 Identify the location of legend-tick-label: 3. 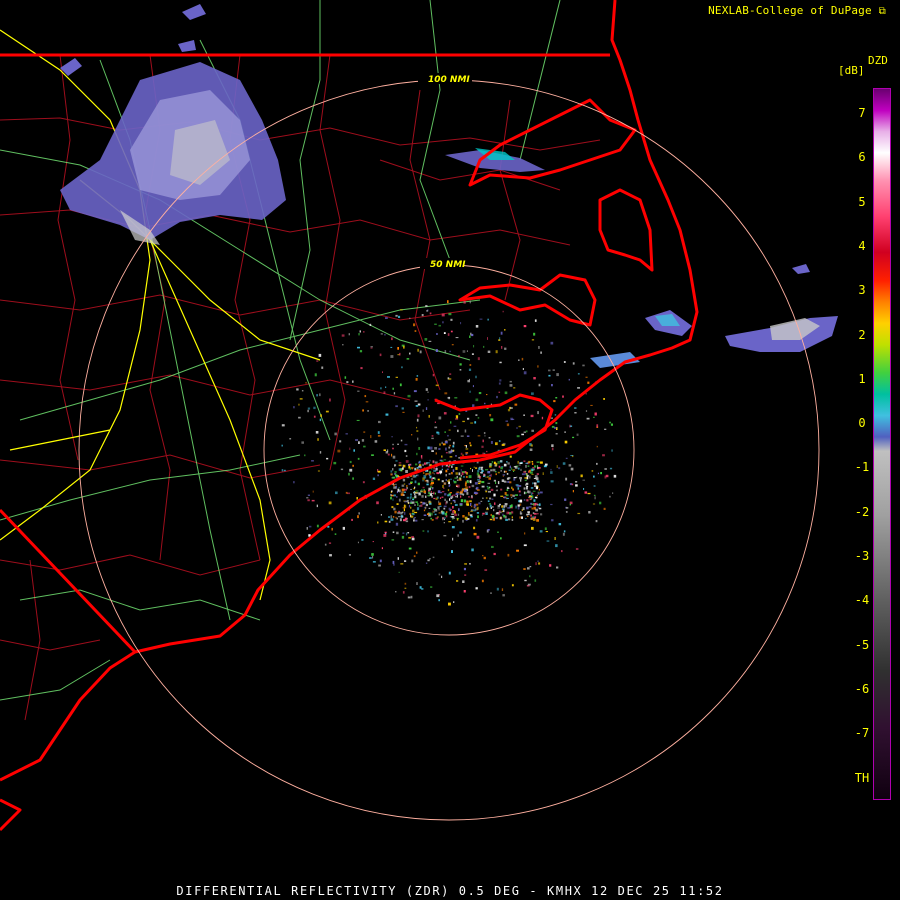
(862, 290).